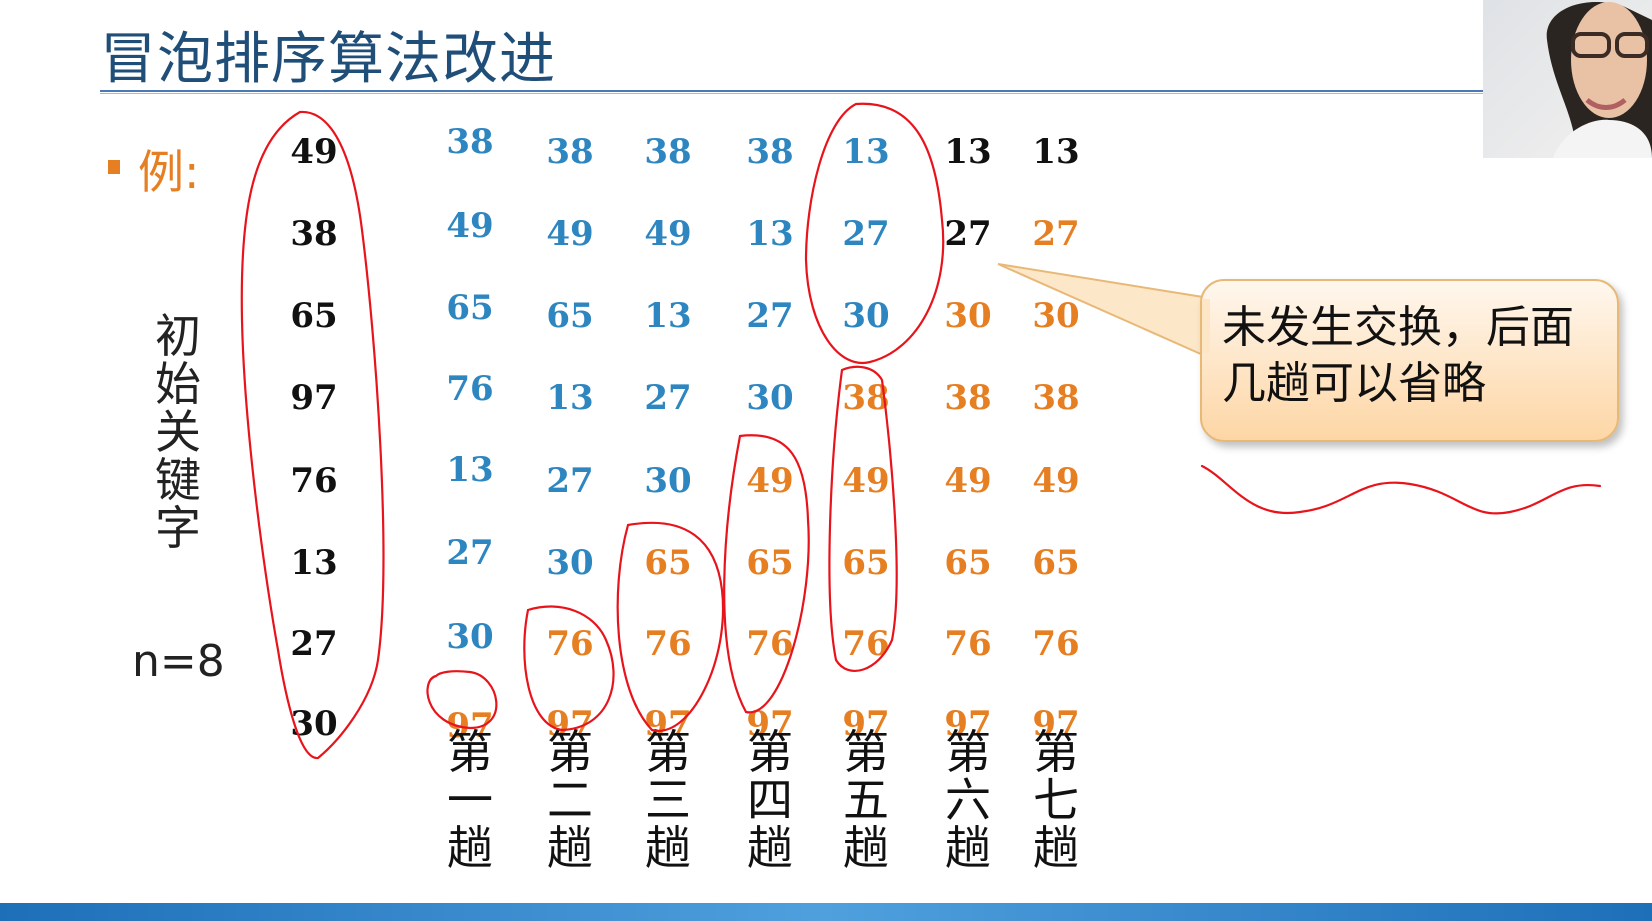 The height and width of the screenshot is (921, 1652). Describe the element at coordinates (863, 518) in the screenshot. I see `circle-pass5-tail` at that location.